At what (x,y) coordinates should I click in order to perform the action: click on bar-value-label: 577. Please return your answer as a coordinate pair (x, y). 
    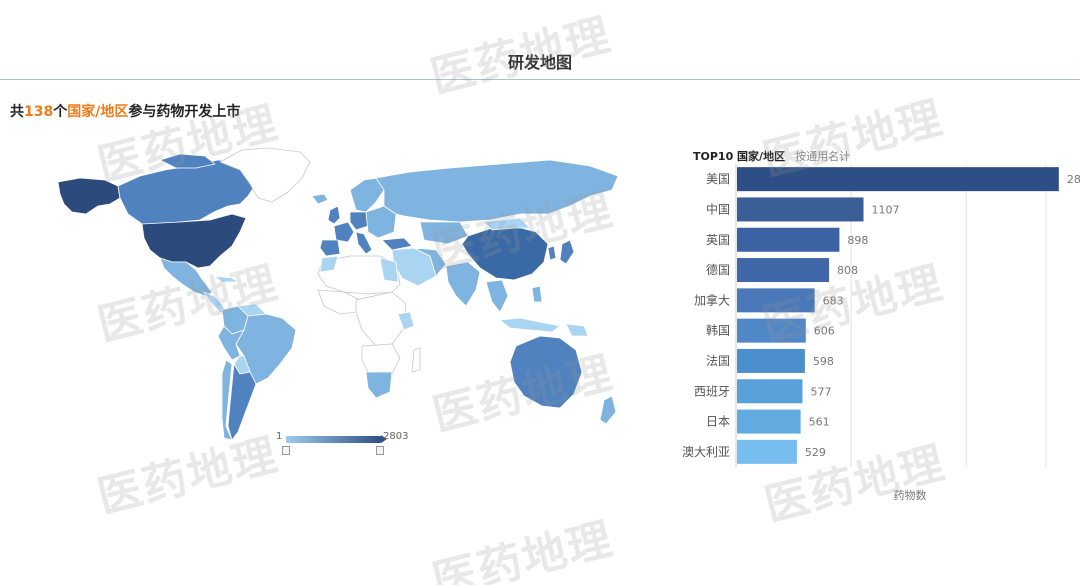
    Looking at the image, I should click on (820, 391).